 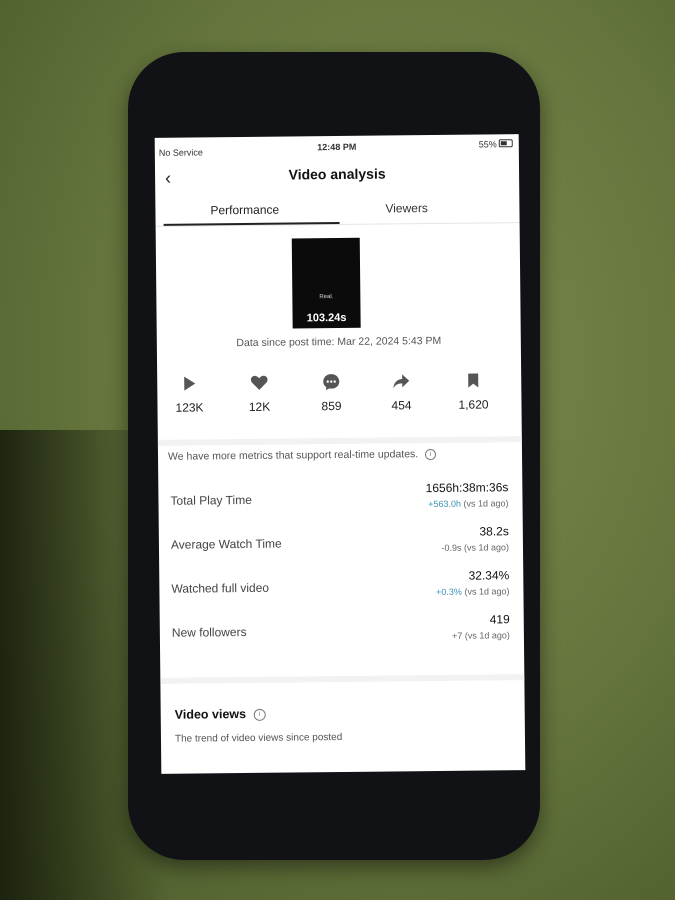 I want to click on bookmark-icon, so click(x=473, y=380).